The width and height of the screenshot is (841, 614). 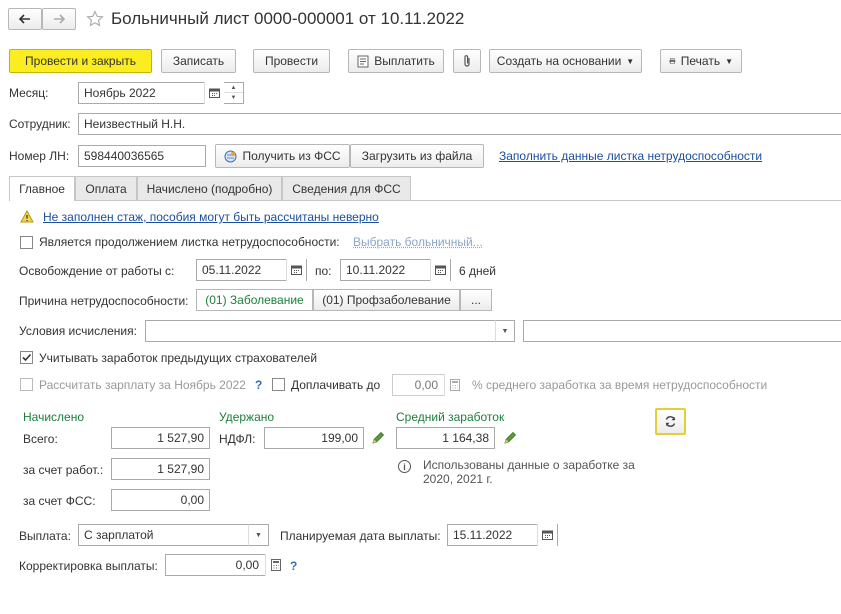 What do you see at coordinates (97, 271) in the screenshot?
I see `release-from-label: Освобождение от работы с:` at bounding box center [97, 271].